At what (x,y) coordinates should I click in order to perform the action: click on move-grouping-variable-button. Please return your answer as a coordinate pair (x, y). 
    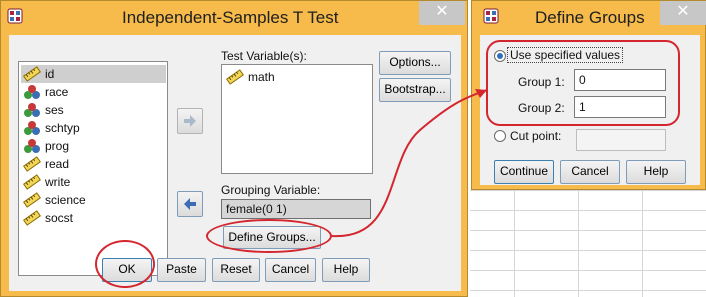
    Looking at the image, I should click on (190, 204).